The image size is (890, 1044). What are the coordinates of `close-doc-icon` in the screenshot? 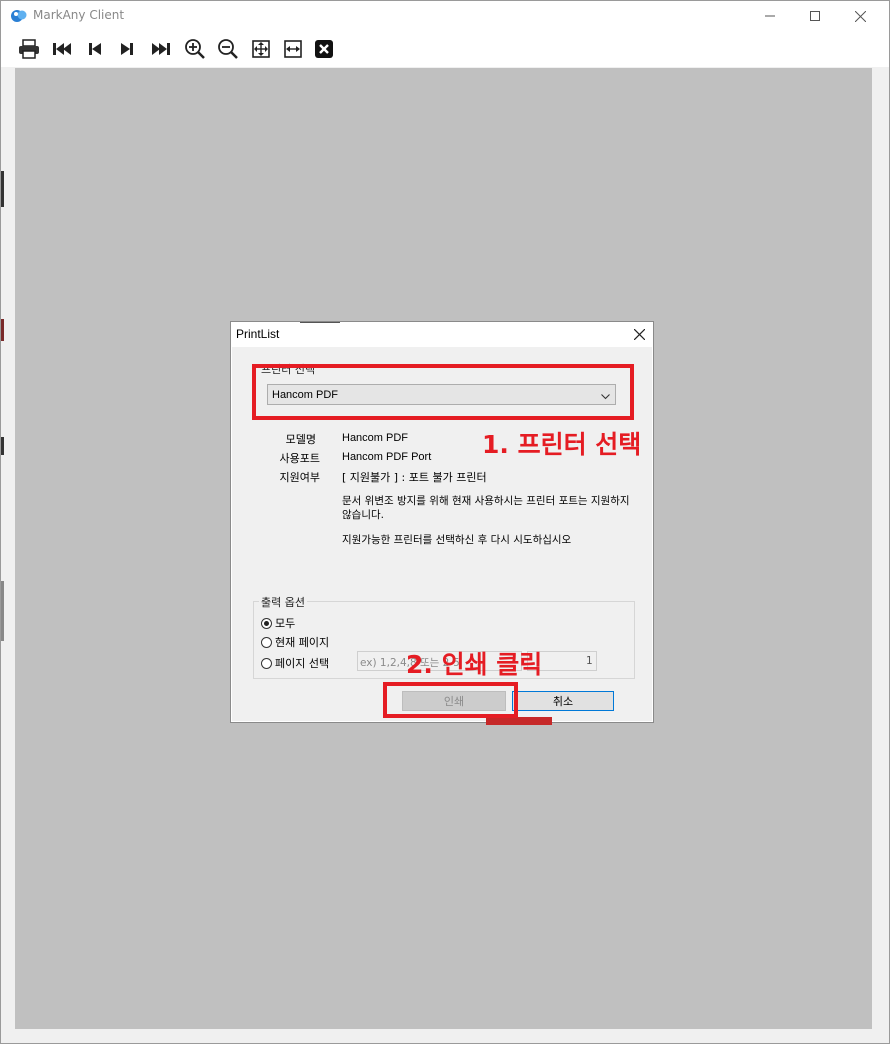 It's located at (324, 49).